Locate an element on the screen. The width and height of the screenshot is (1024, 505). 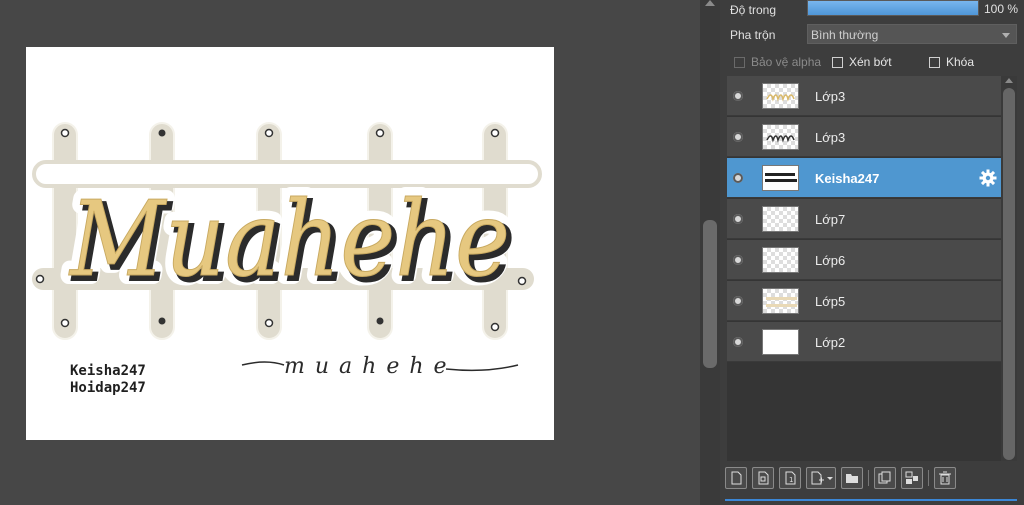
duplicate-icon is located at coordinates (884, 477).